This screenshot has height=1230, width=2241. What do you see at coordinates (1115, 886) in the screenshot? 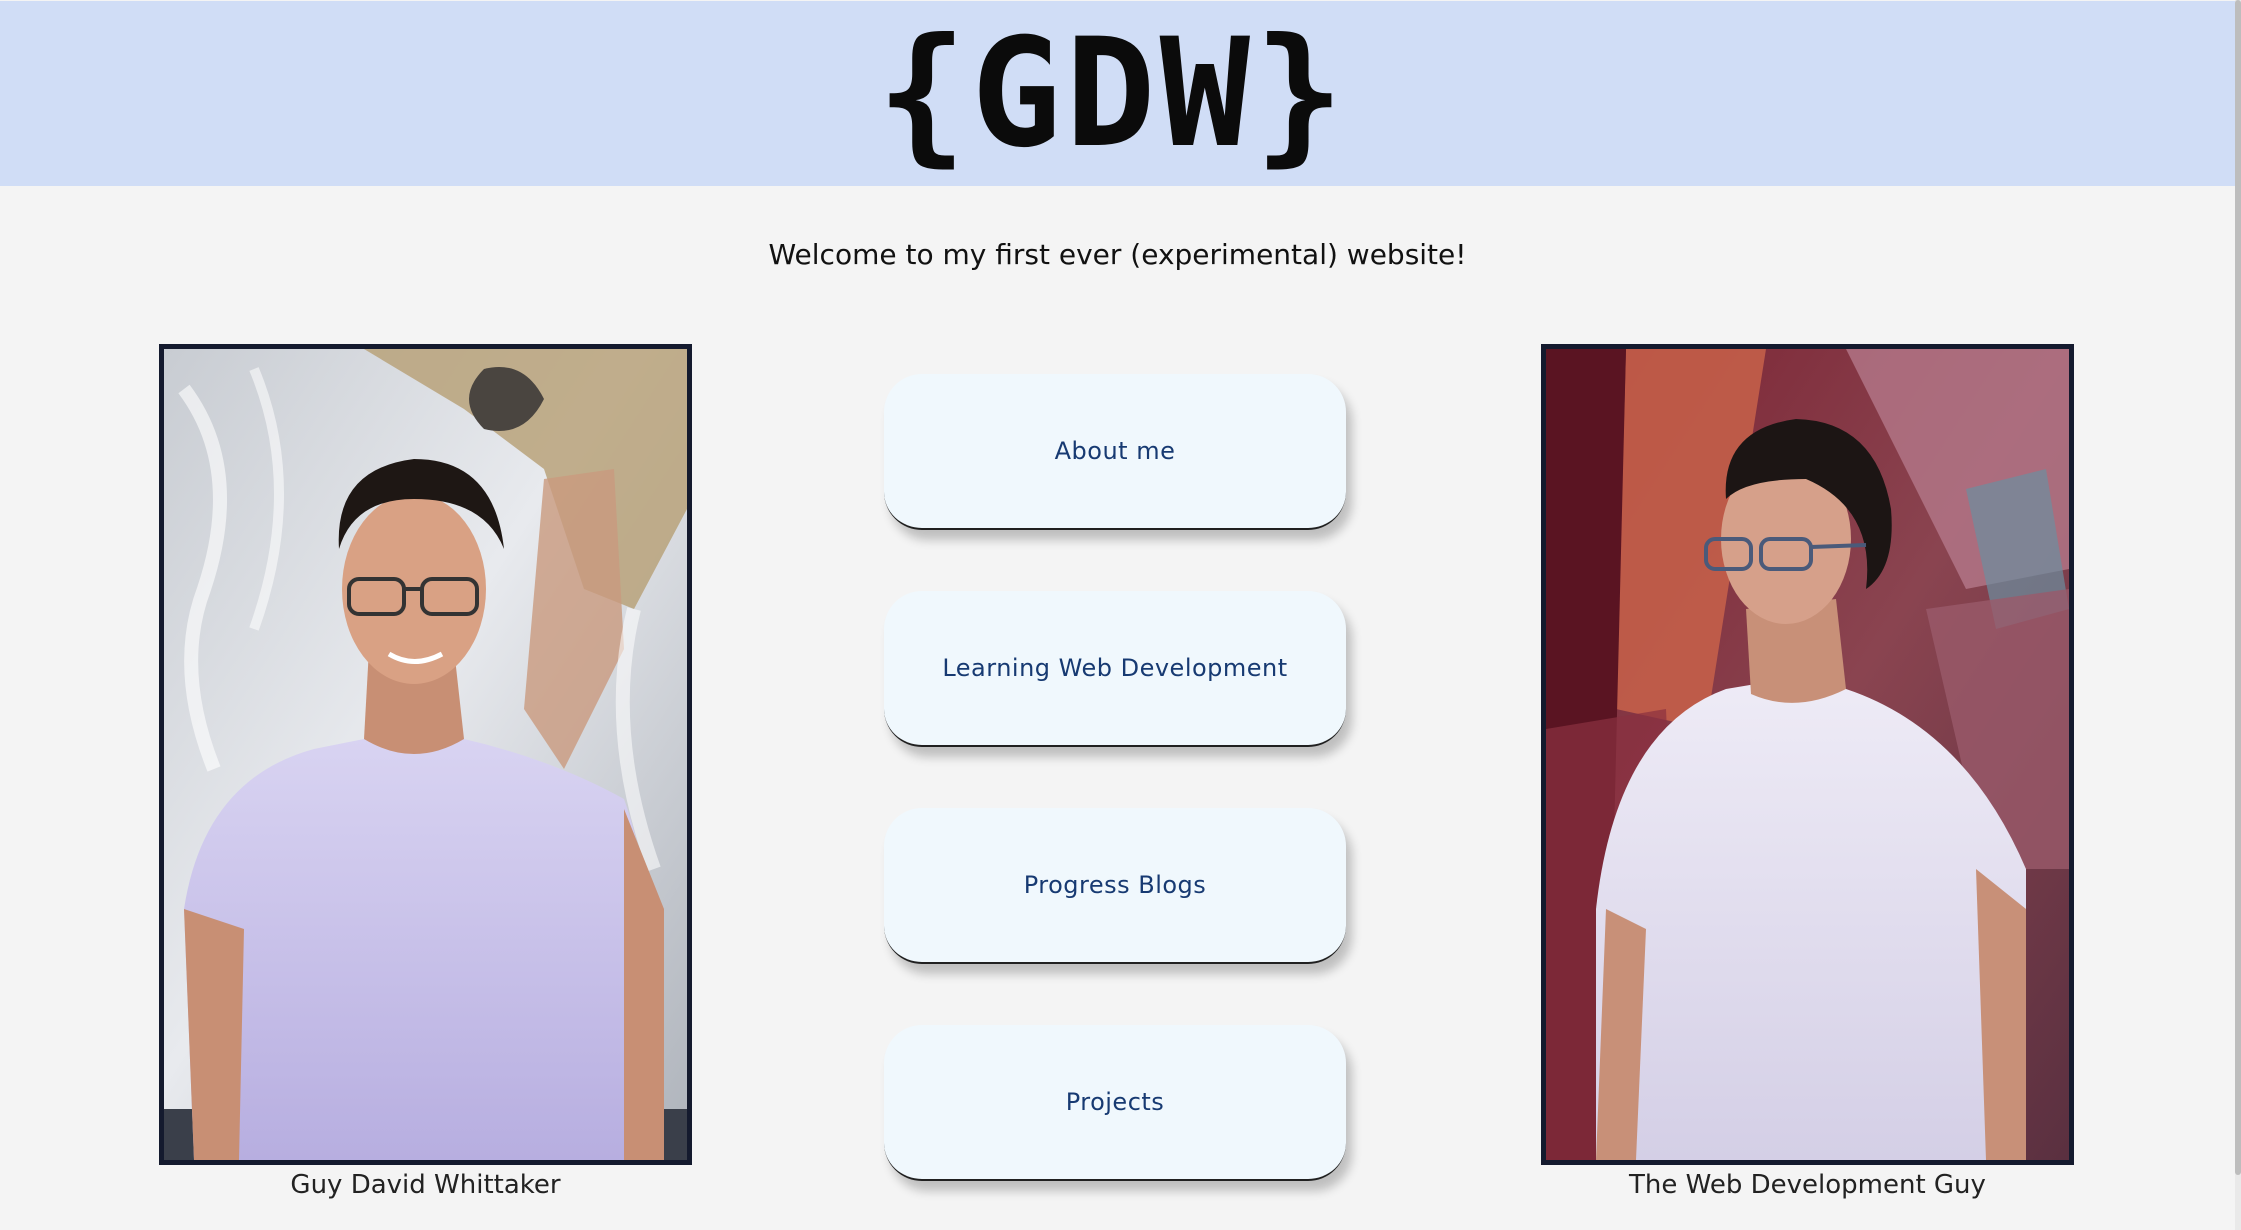
I see `progress-blogs-button: Progress Blogs` at bounding box center [1115, 886].